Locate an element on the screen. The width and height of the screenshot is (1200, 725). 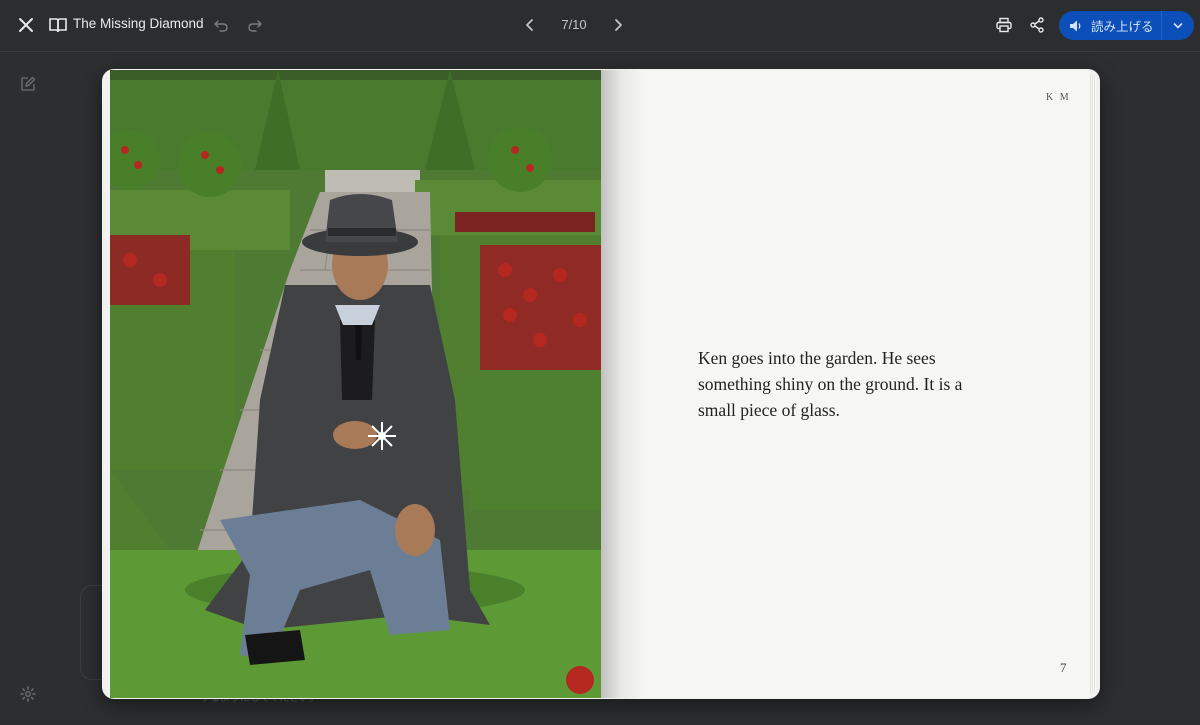
chevron-right-icon is located at coordinates (618, 25).